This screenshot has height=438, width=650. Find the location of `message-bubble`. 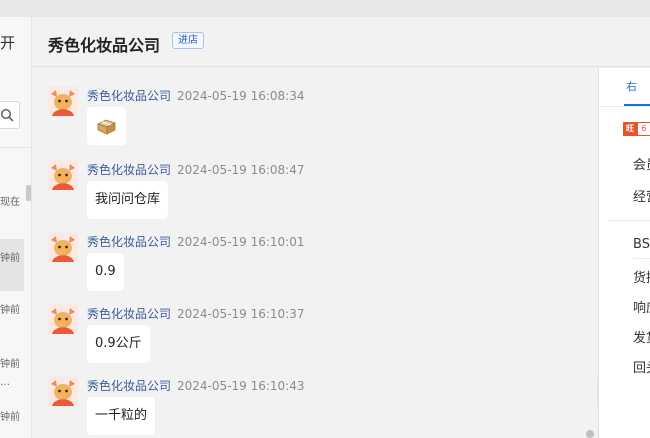

message-bubble is located at coordinates (106, 126).